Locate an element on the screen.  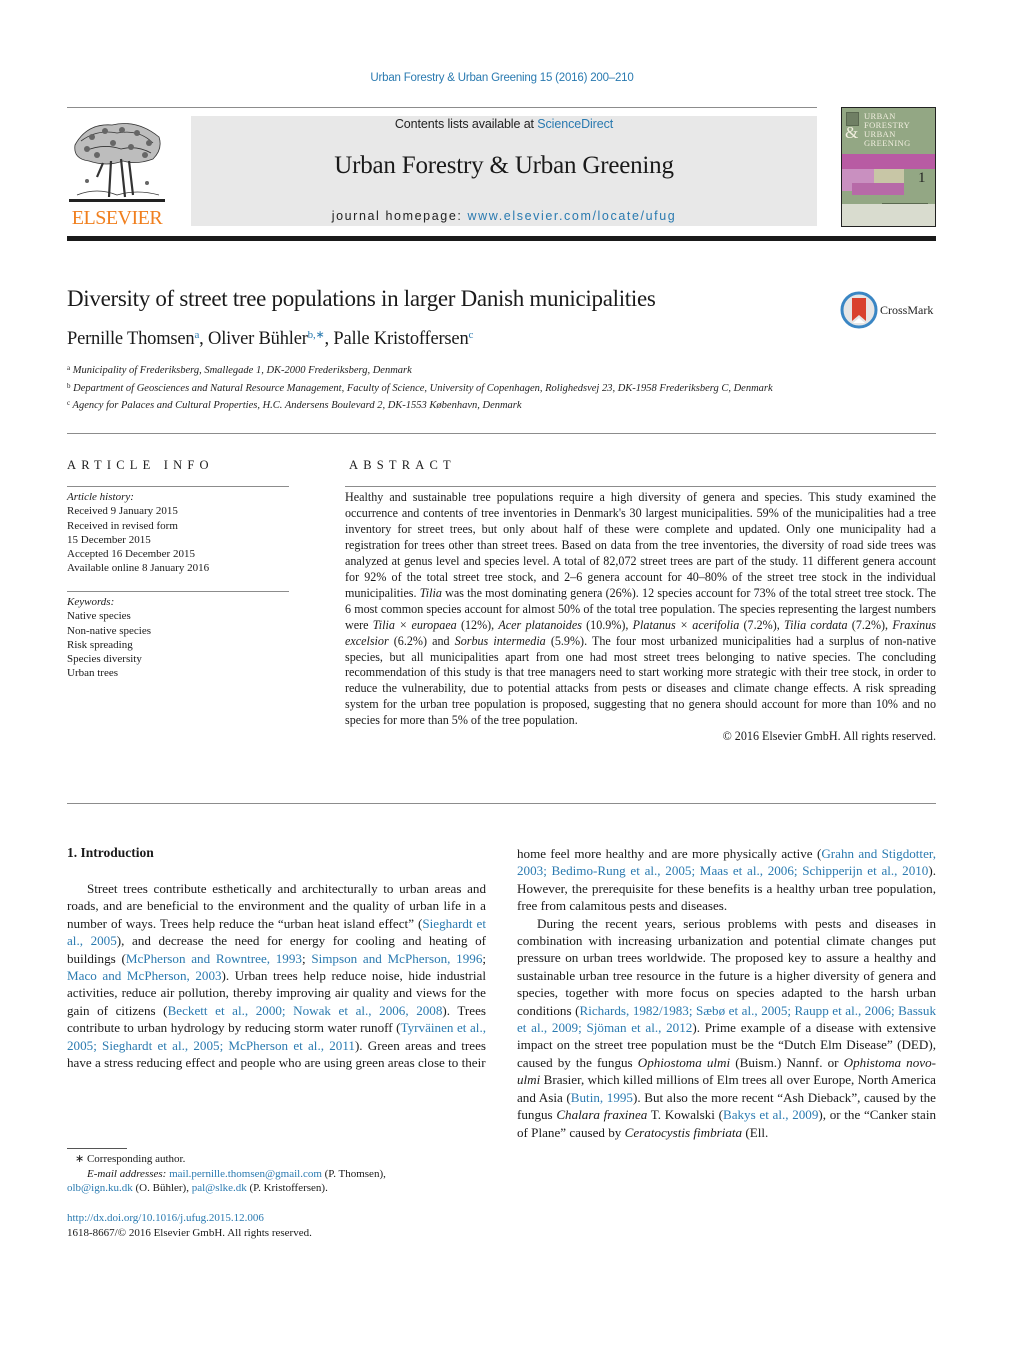
citation-link: Simpson and McPherson, 1996 is located at coordinates (396, 958).